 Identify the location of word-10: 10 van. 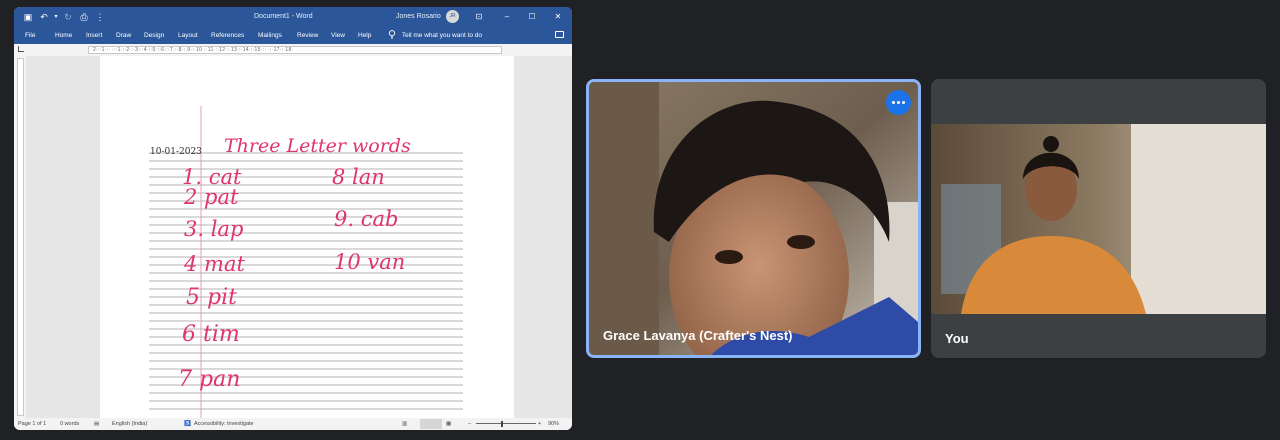
(369, 262).